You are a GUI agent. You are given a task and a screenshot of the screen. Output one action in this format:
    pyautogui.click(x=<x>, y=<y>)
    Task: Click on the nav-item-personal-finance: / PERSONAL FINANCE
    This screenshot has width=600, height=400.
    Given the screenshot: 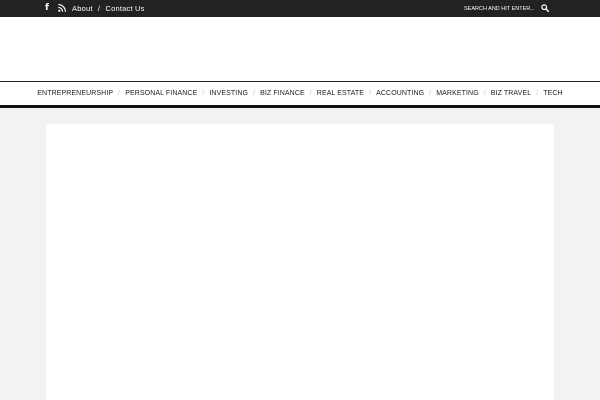 What is the action you would take?
    pyautogui.click(x=155, y=93)
    